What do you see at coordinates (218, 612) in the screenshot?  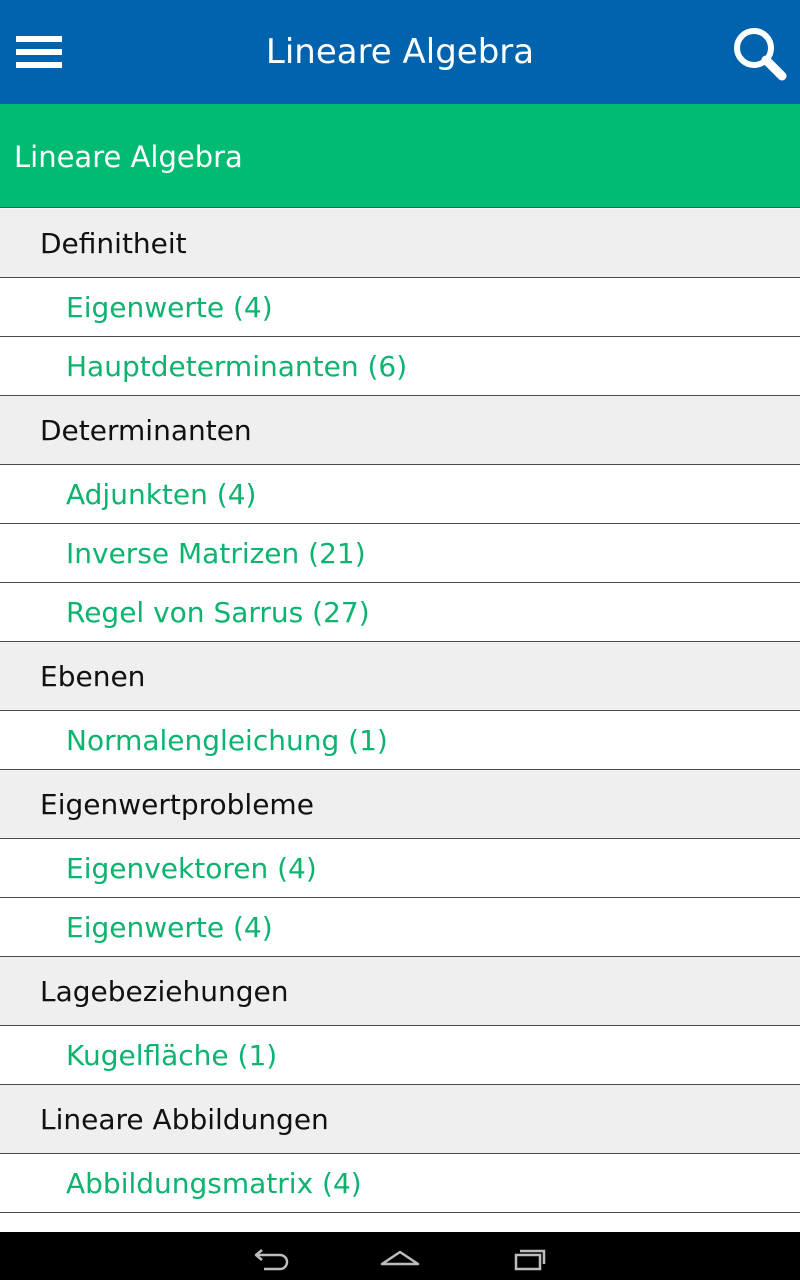 I see `topic-label: Regel von Sarrus (27)` at bounding box center [218, 612].